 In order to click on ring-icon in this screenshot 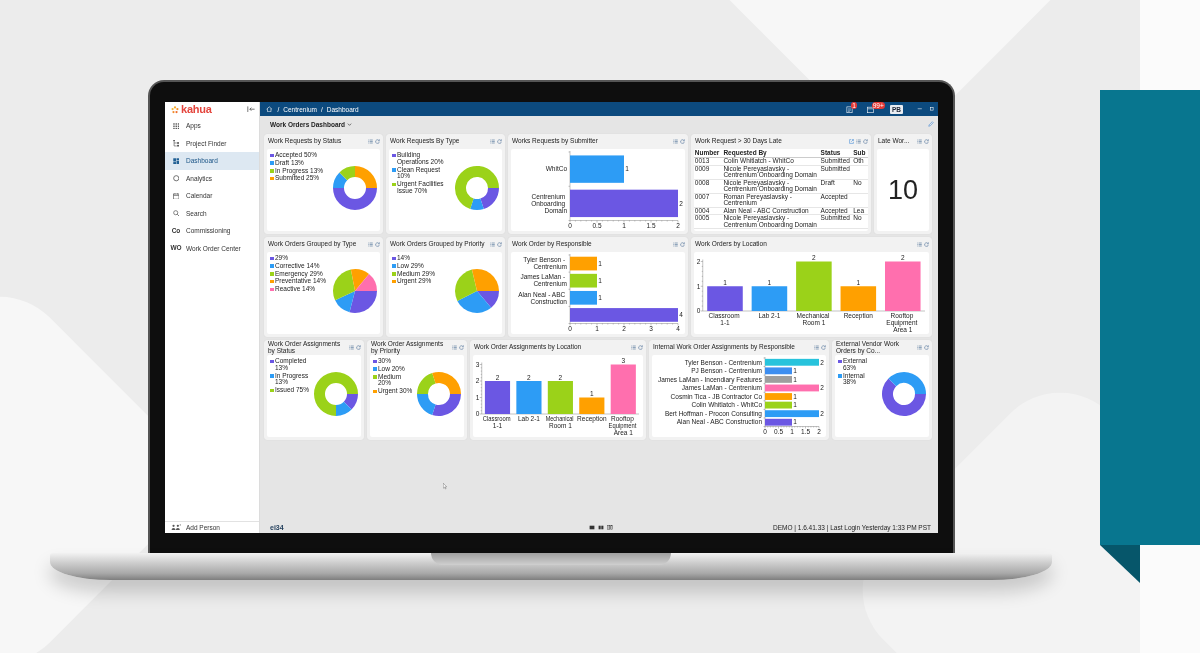, I will do `click(176, 178)`.